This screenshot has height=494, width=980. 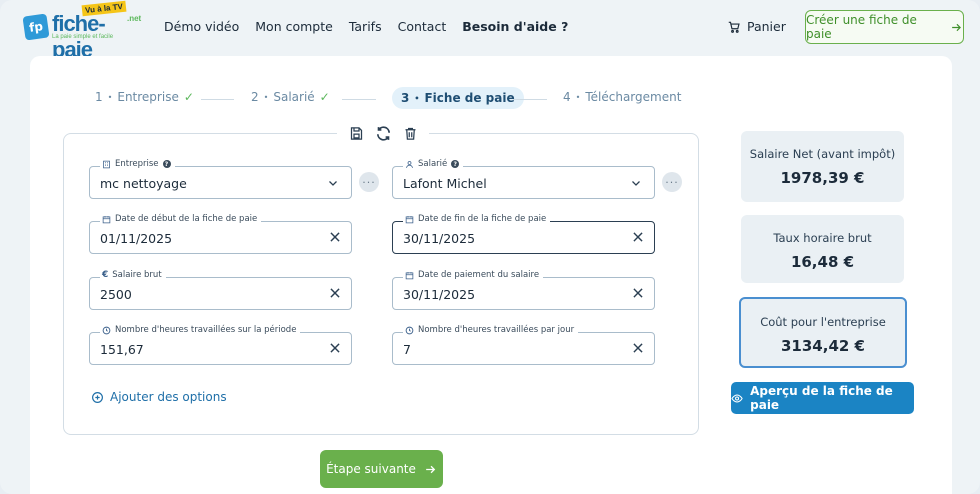 What do you see at coordinates (168, 397) in the screenshot?
I see `add-options-label: Ajouter des options` at bounding box center [168, 397].